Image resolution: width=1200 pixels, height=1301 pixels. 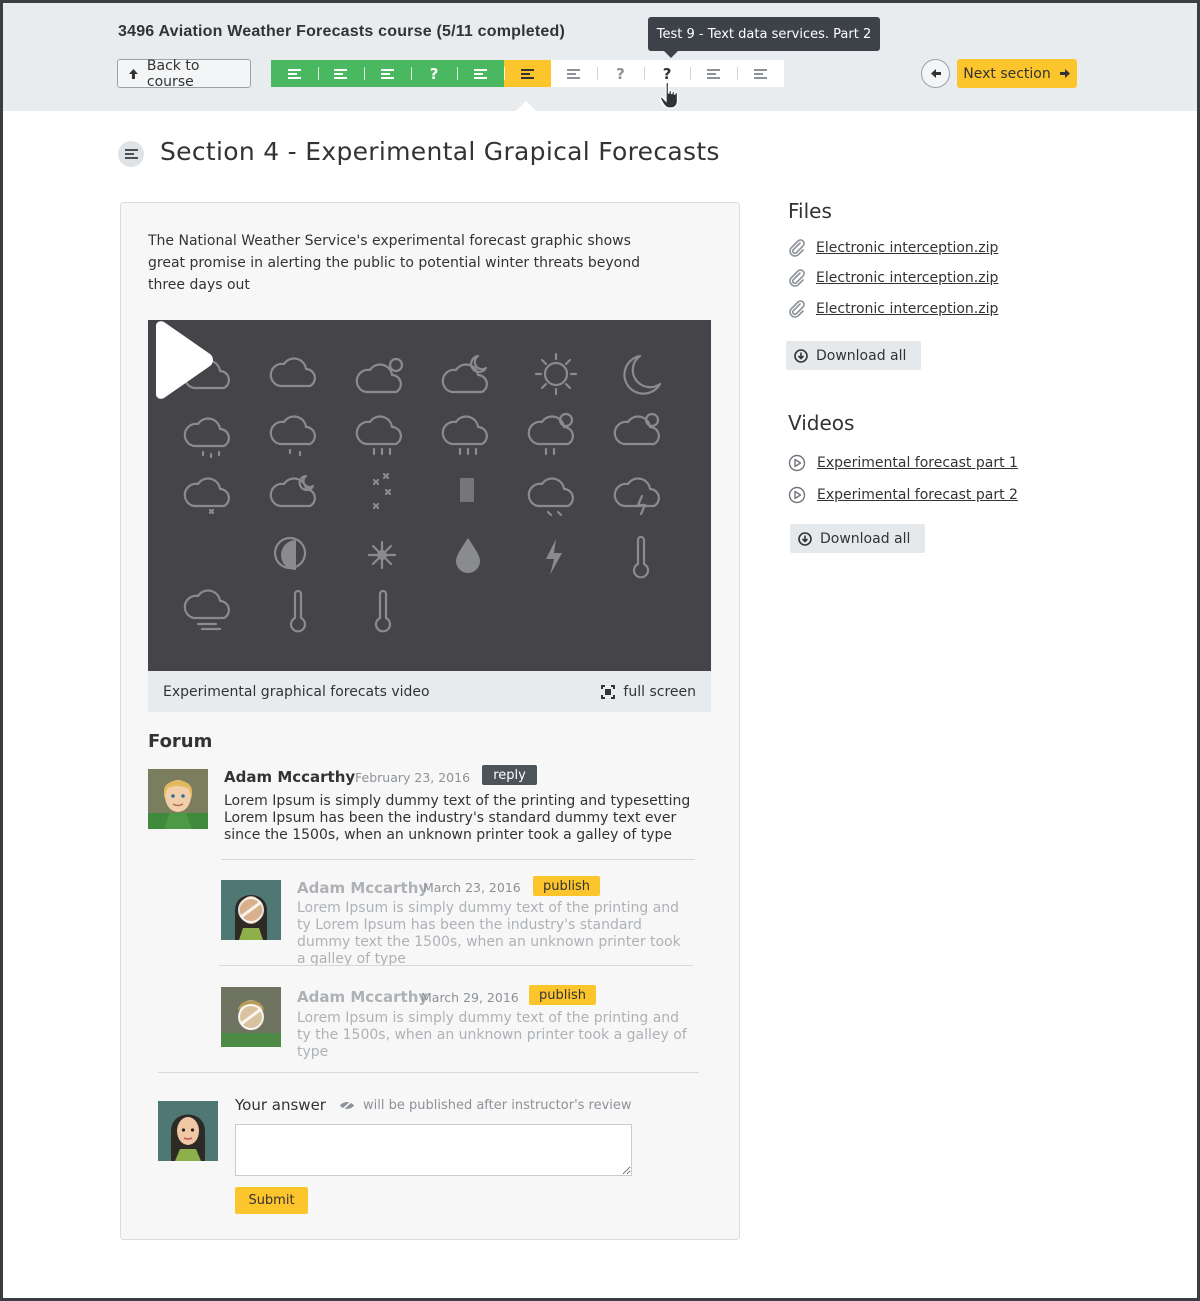 What do you see at coordinates (470, 997) in the screenshot?
I see `comment-date: March 29, 2016` at bounding box center [470, 997].